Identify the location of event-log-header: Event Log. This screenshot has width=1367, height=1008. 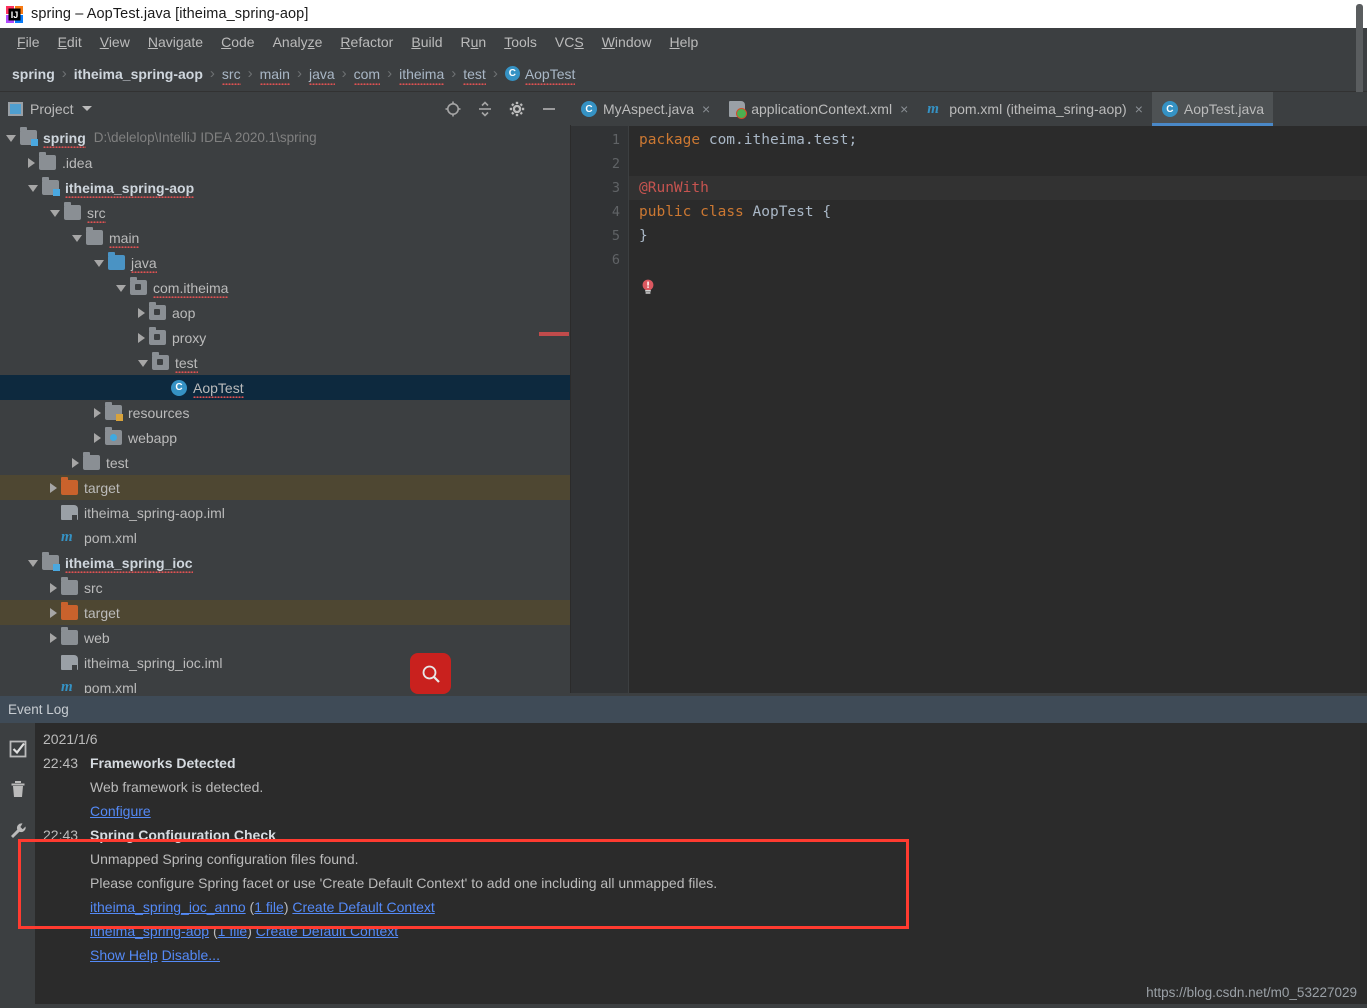
(683, 709).